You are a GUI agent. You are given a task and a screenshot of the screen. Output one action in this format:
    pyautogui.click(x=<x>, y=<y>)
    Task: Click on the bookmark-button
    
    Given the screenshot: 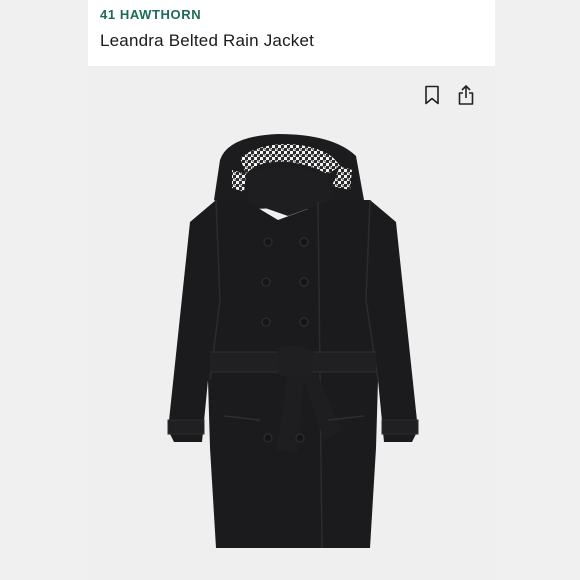 What is the action you would take?
    pyautogui.click(x=432, y=95)
    